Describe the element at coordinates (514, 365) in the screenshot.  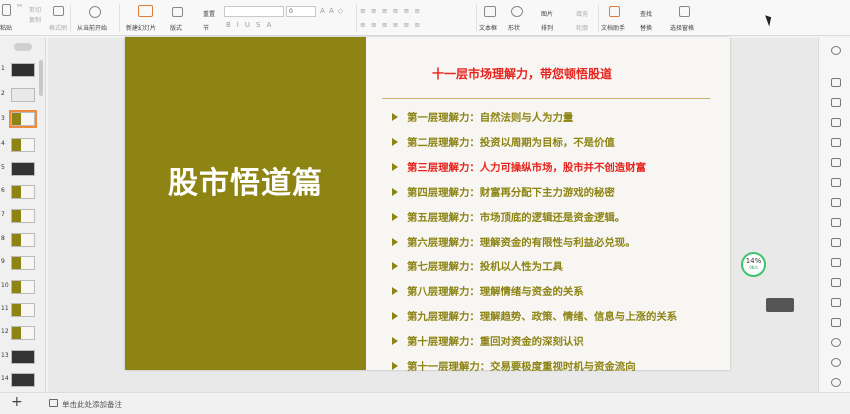
I see `bullet-item: 第十一层理解力：交易要极度重视时机与资金流向` at that location.